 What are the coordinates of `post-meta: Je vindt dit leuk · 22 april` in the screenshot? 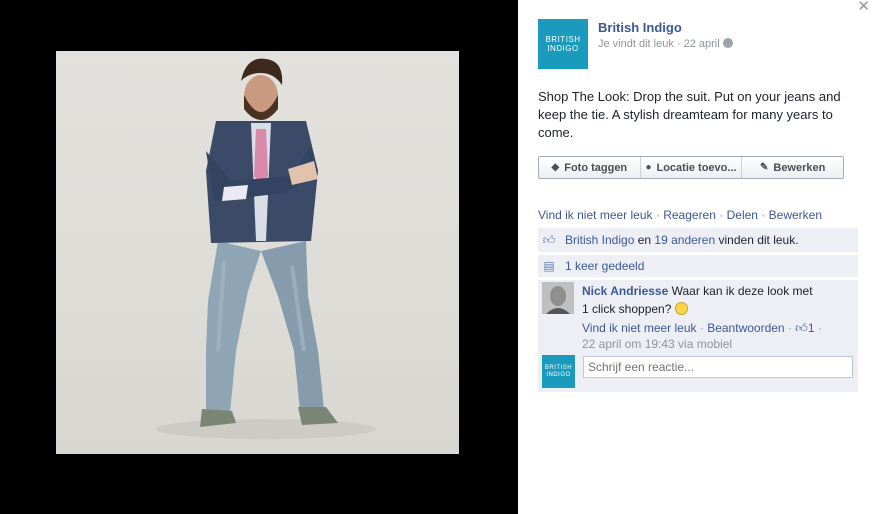 It's located at (665, 44).